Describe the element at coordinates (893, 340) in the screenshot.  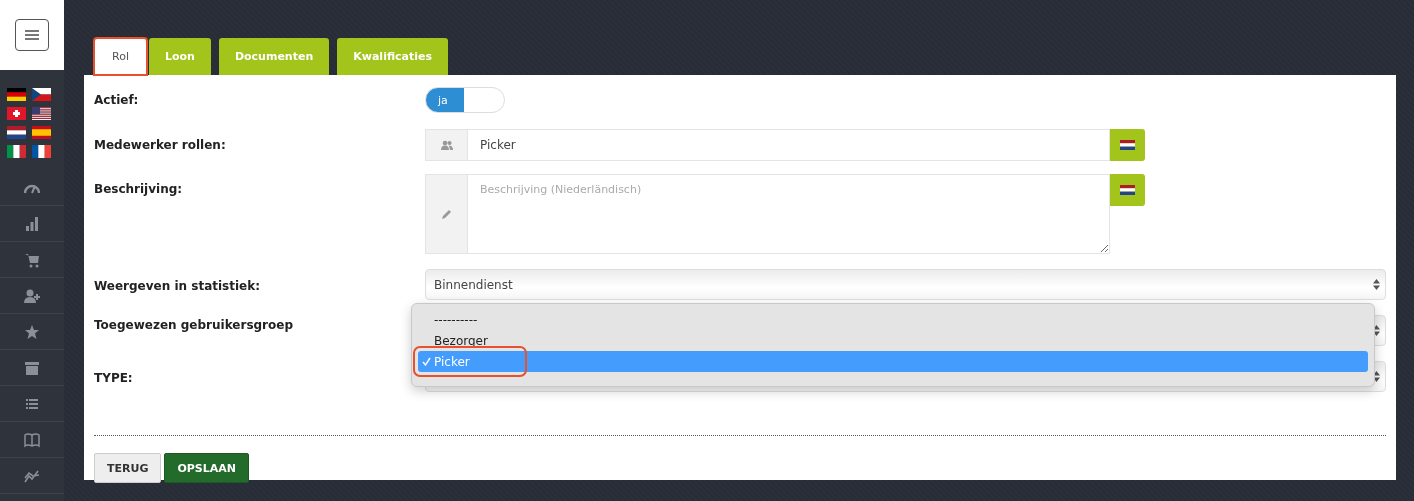
I see `dropdown-option: Bezorger` at that location.